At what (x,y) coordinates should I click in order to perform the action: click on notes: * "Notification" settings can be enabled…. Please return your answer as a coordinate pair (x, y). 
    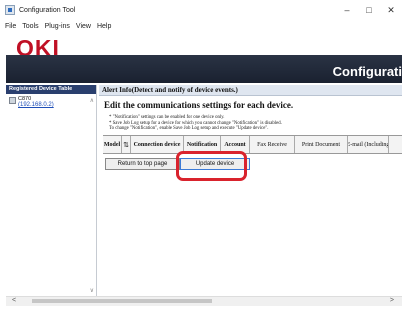
    Looking at the image, I should click on (250, 121).